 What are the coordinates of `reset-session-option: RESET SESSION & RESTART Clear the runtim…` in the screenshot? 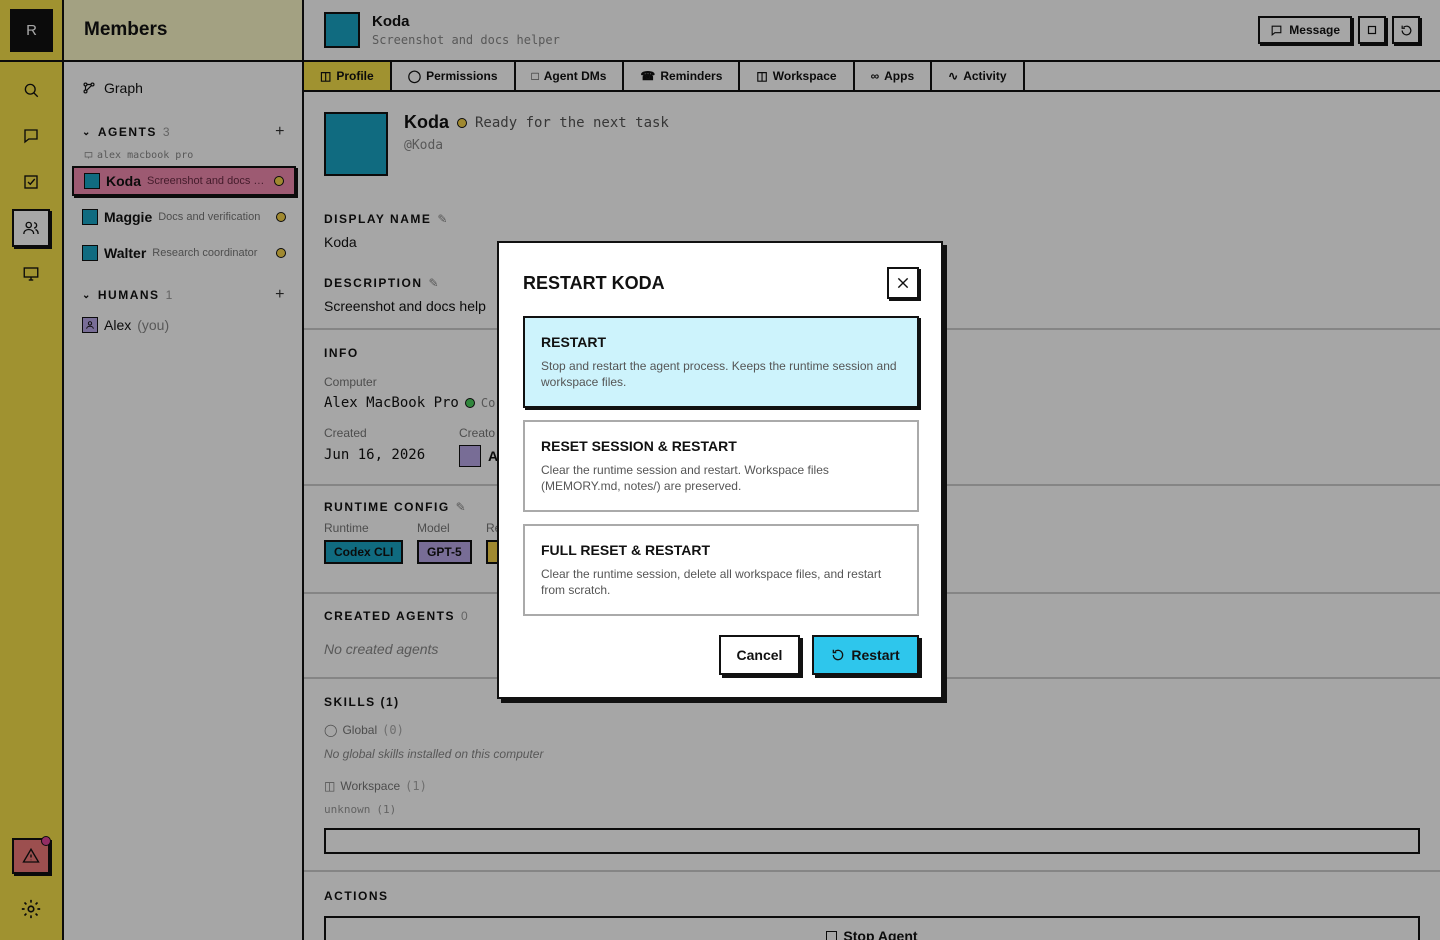 It's located at (721, 466).